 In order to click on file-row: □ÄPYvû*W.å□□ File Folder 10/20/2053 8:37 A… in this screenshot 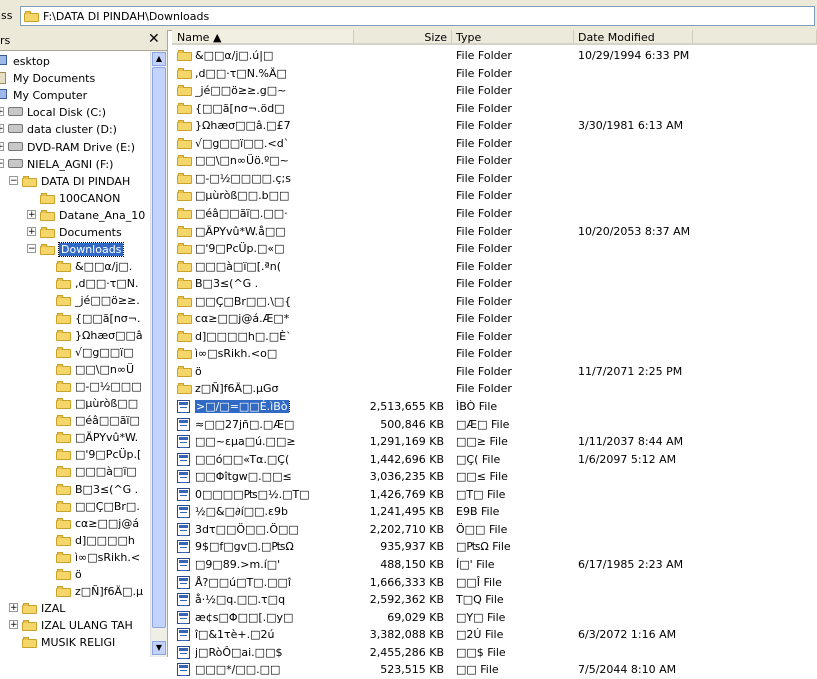, I will do `click(494, 230)`.